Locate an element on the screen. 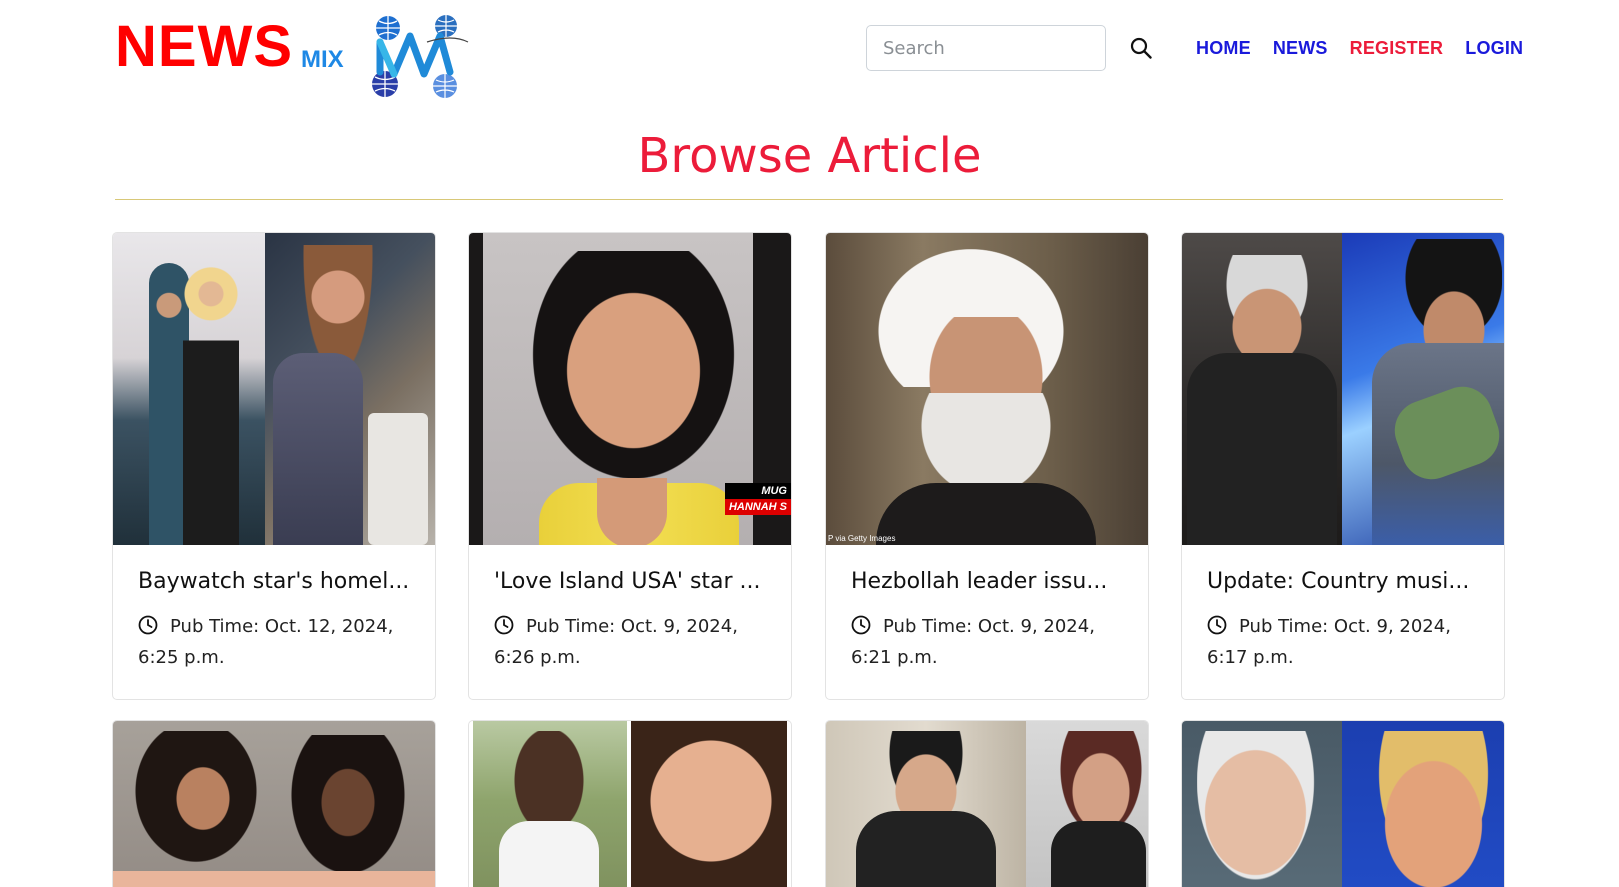  title-divider is located at coordinates (809, 199).